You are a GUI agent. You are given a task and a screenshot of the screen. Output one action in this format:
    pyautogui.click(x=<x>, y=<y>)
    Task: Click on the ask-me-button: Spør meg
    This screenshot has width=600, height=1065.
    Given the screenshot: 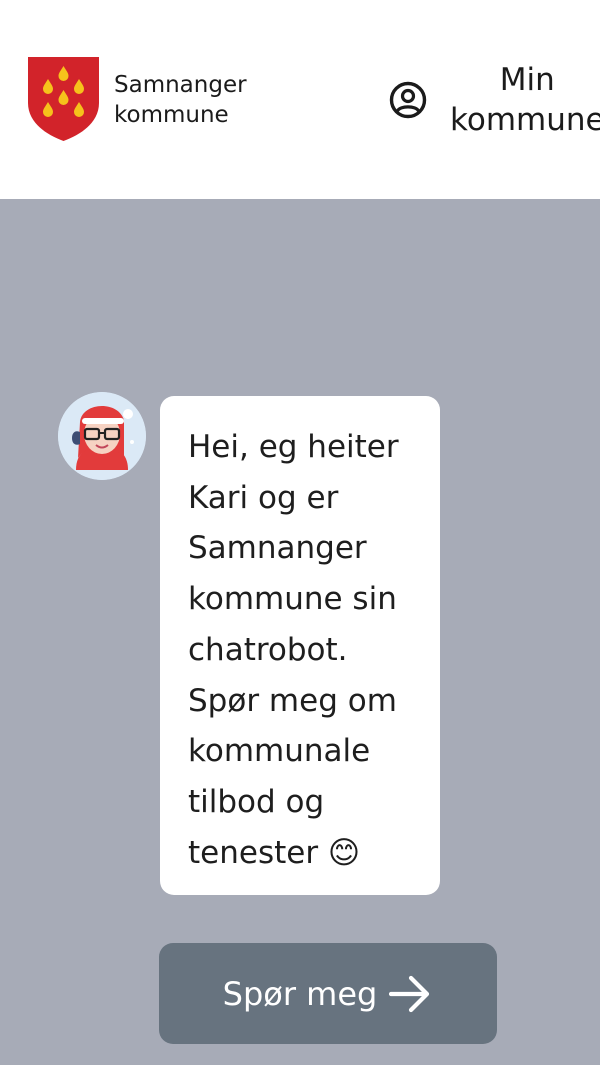 What is the action you would take?
    pyautogui.click(x=328, y=993)
    